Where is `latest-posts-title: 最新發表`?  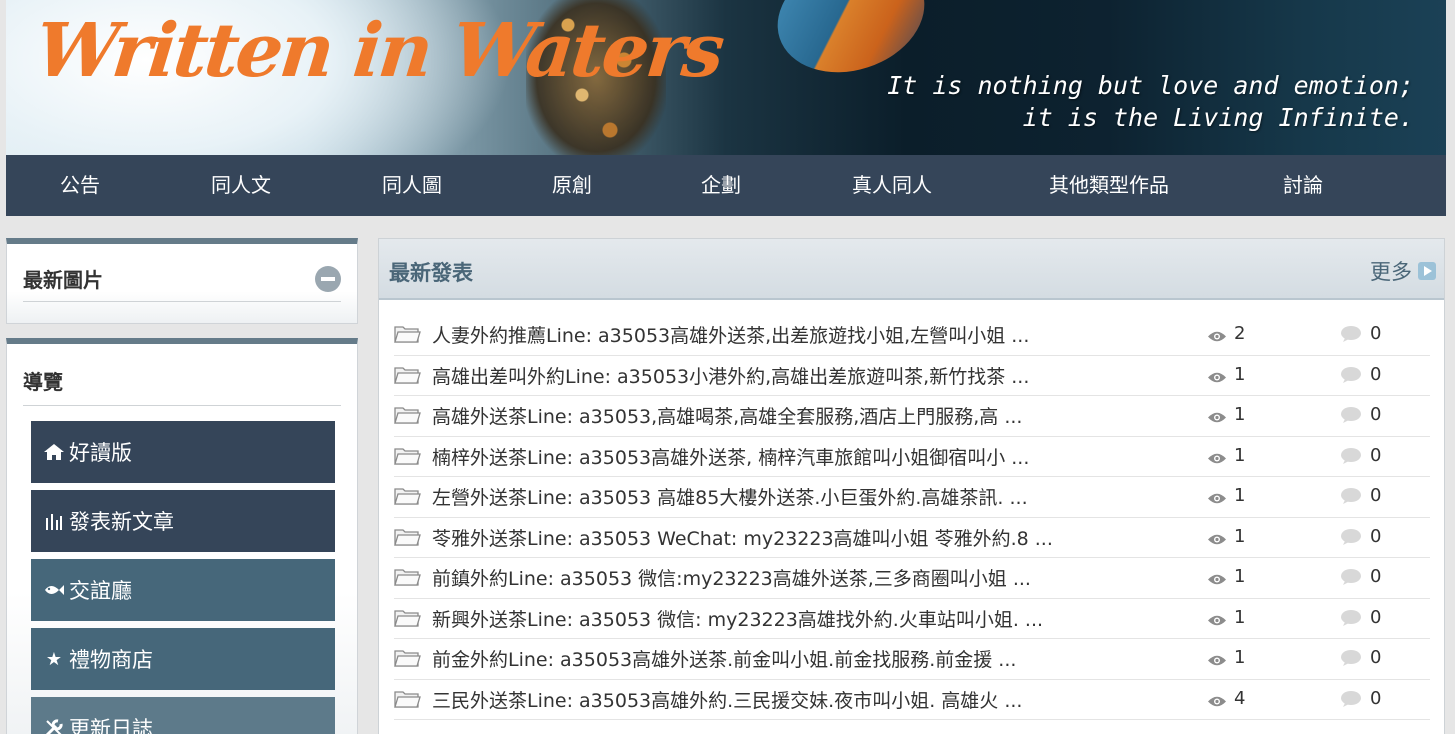 latest-posts-title: 最新發表 is located at coordinates (431, 273).